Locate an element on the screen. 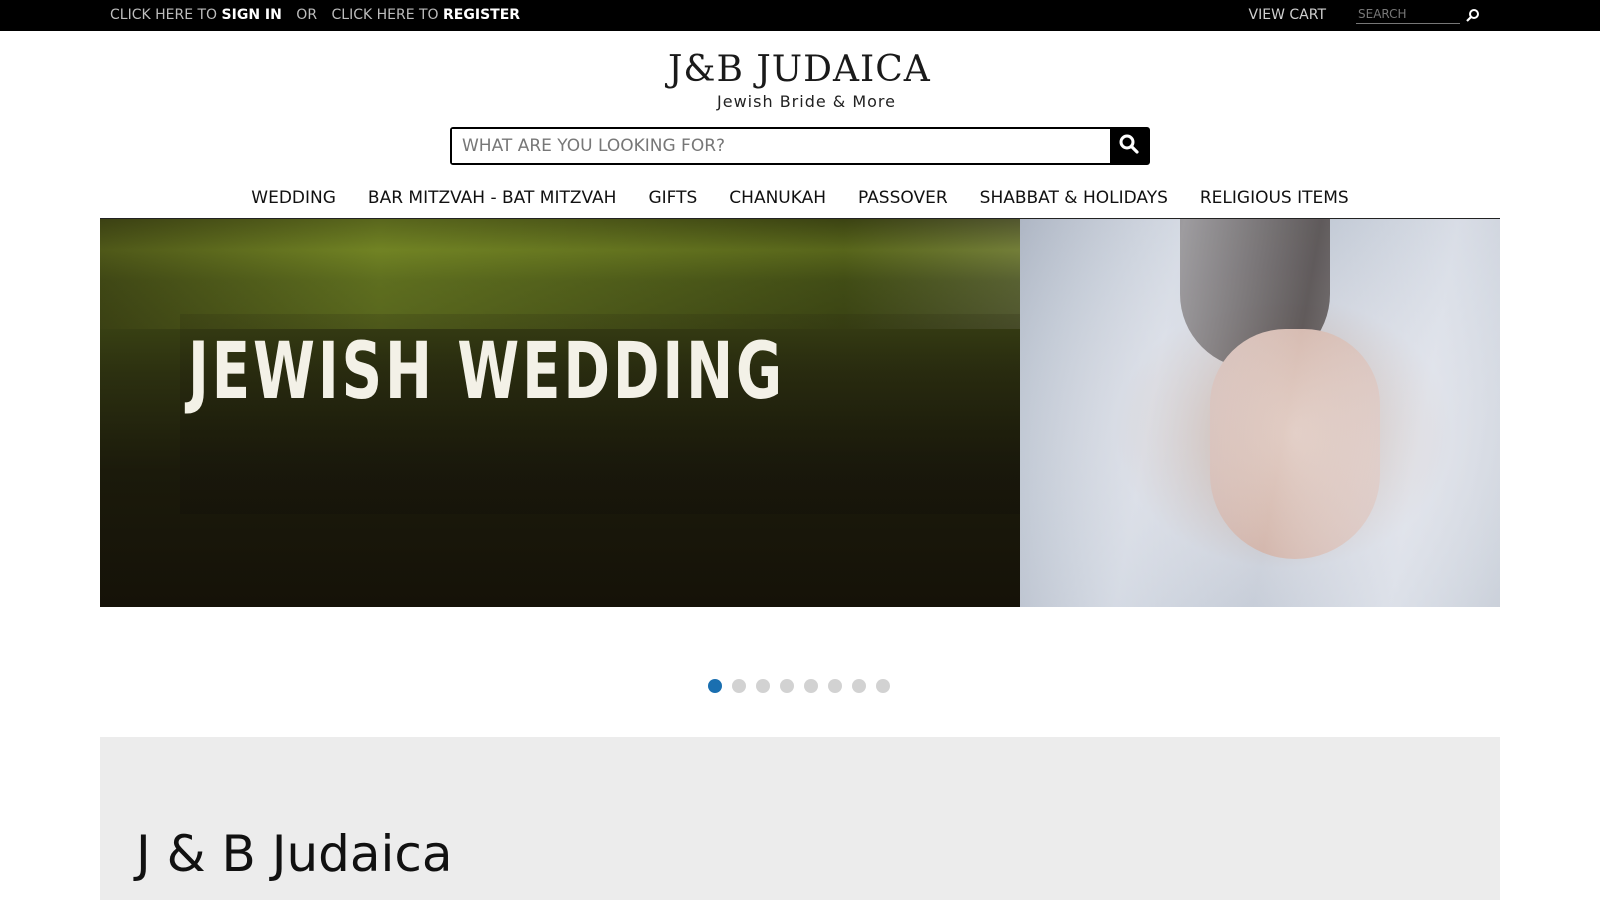  logo-tagline: Jewish Bride & More is located at coordinates (806, 101).